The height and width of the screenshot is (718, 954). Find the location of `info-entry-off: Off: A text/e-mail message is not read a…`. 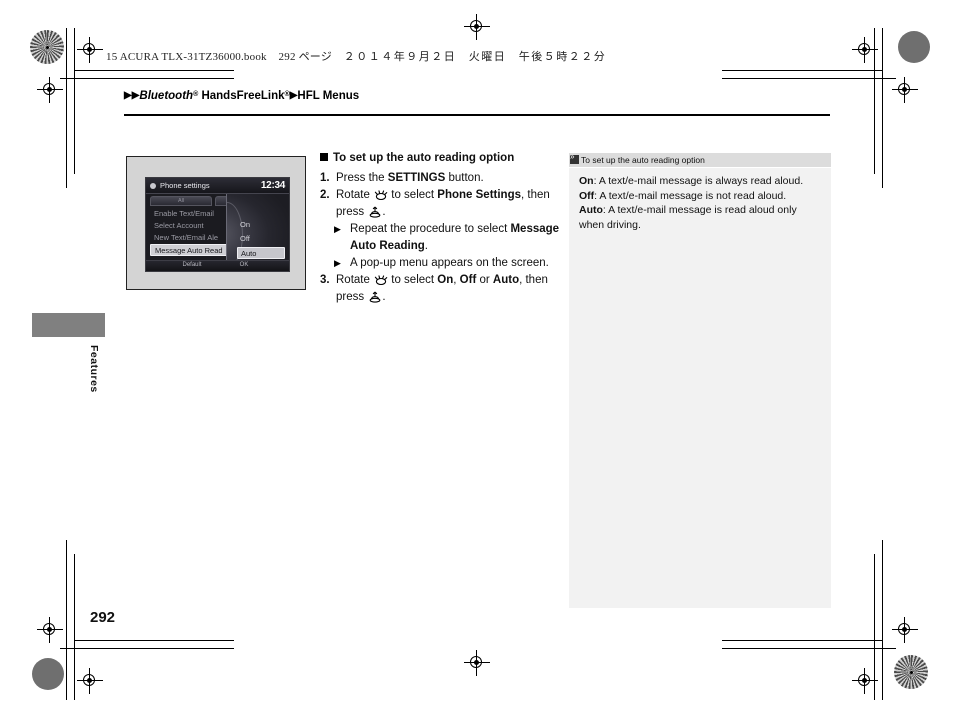

info-entry-off: Off: A text/e-mail message is not read a… is located at coordinates (700, 196).